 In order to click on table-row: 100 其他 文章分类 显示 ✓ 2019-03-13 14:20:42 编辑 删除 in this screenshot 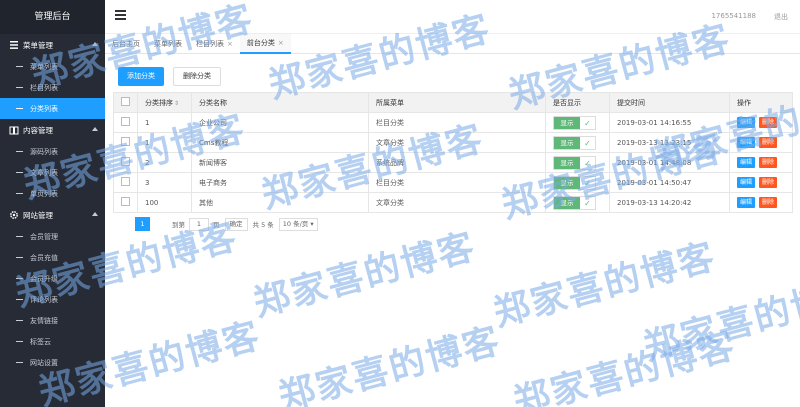, I will do `click(453, 202)`.